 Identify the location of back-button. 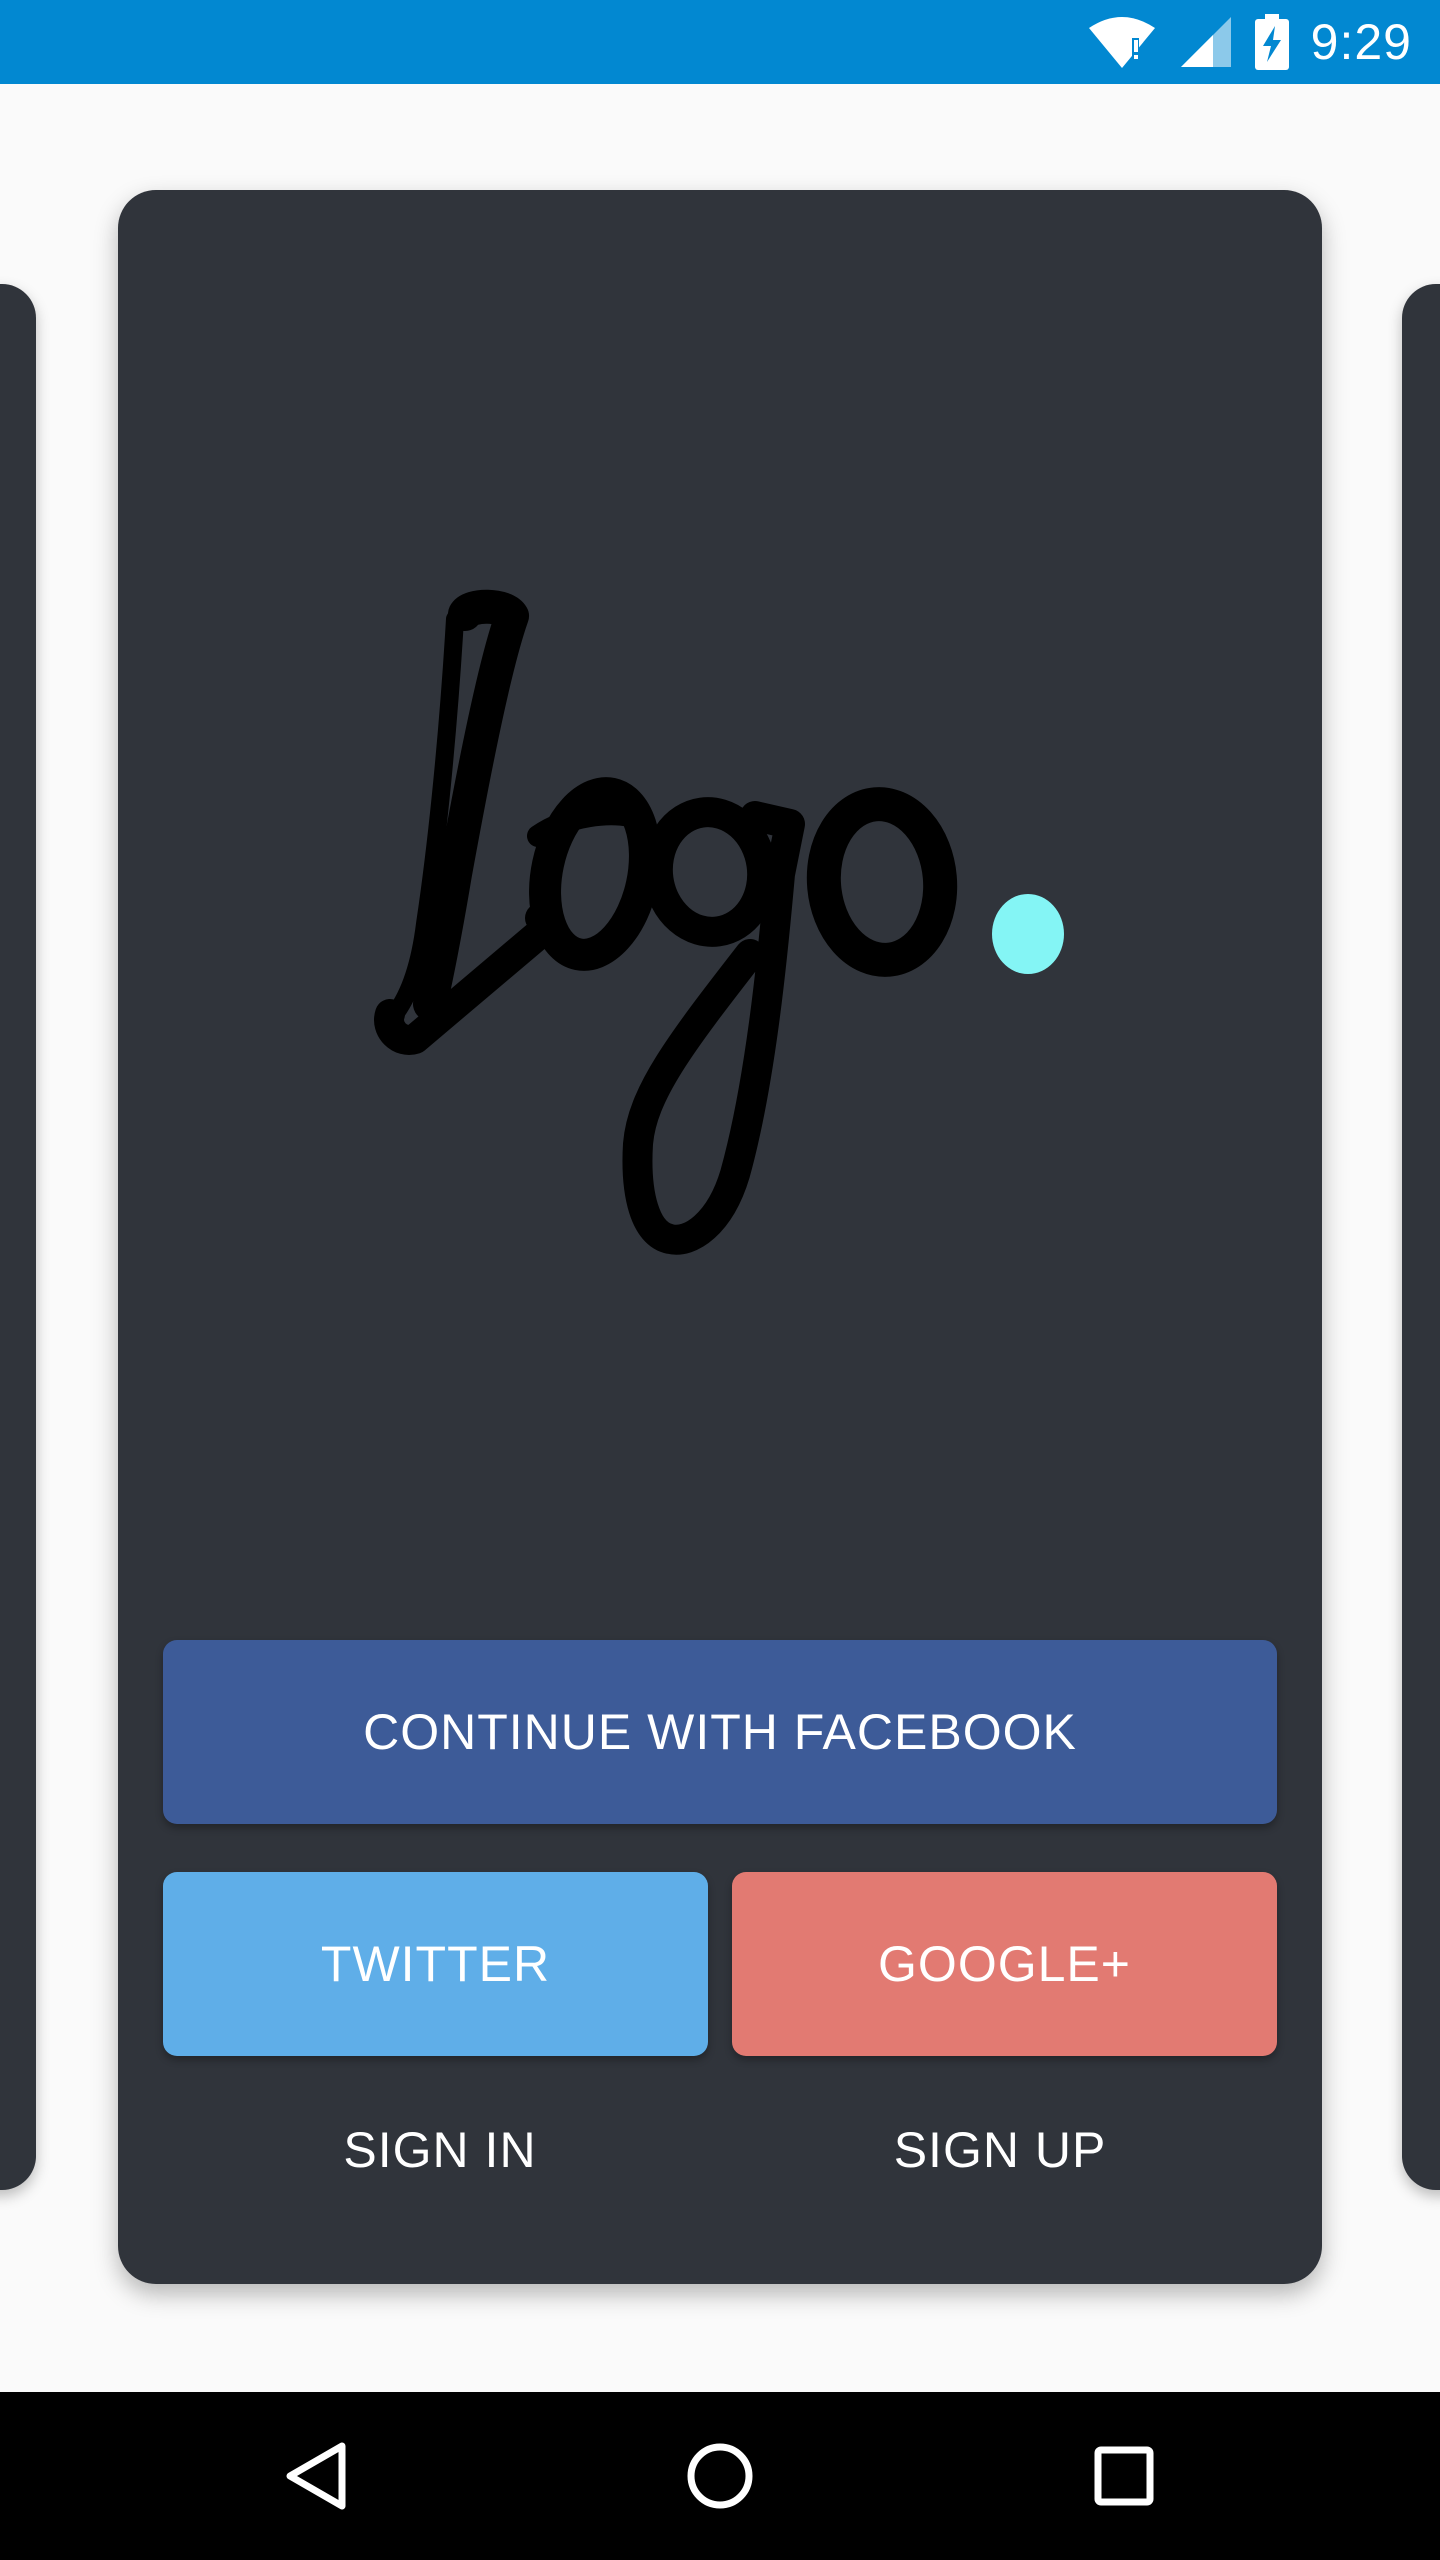
(316, 2476).